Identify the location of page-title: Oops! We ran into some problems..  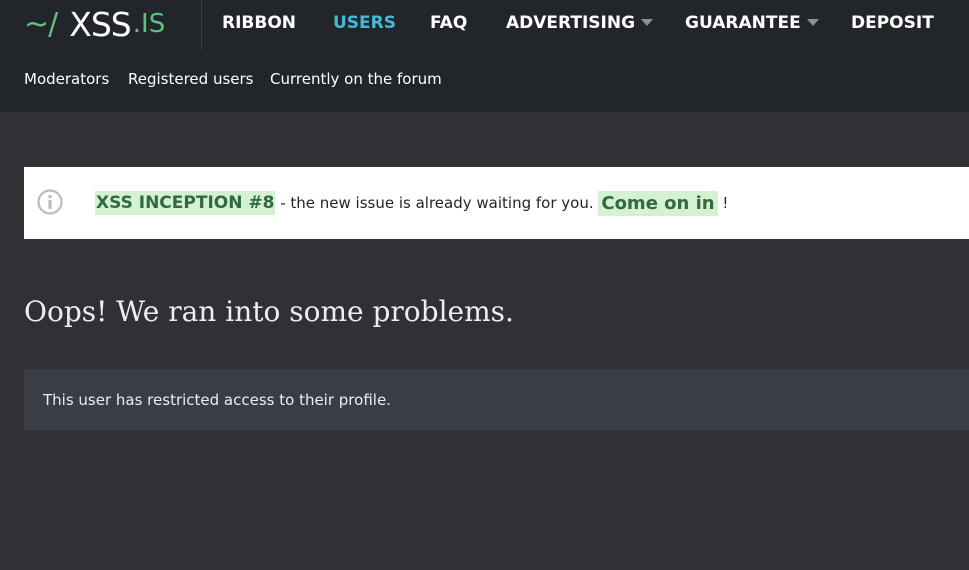
(269, 311).